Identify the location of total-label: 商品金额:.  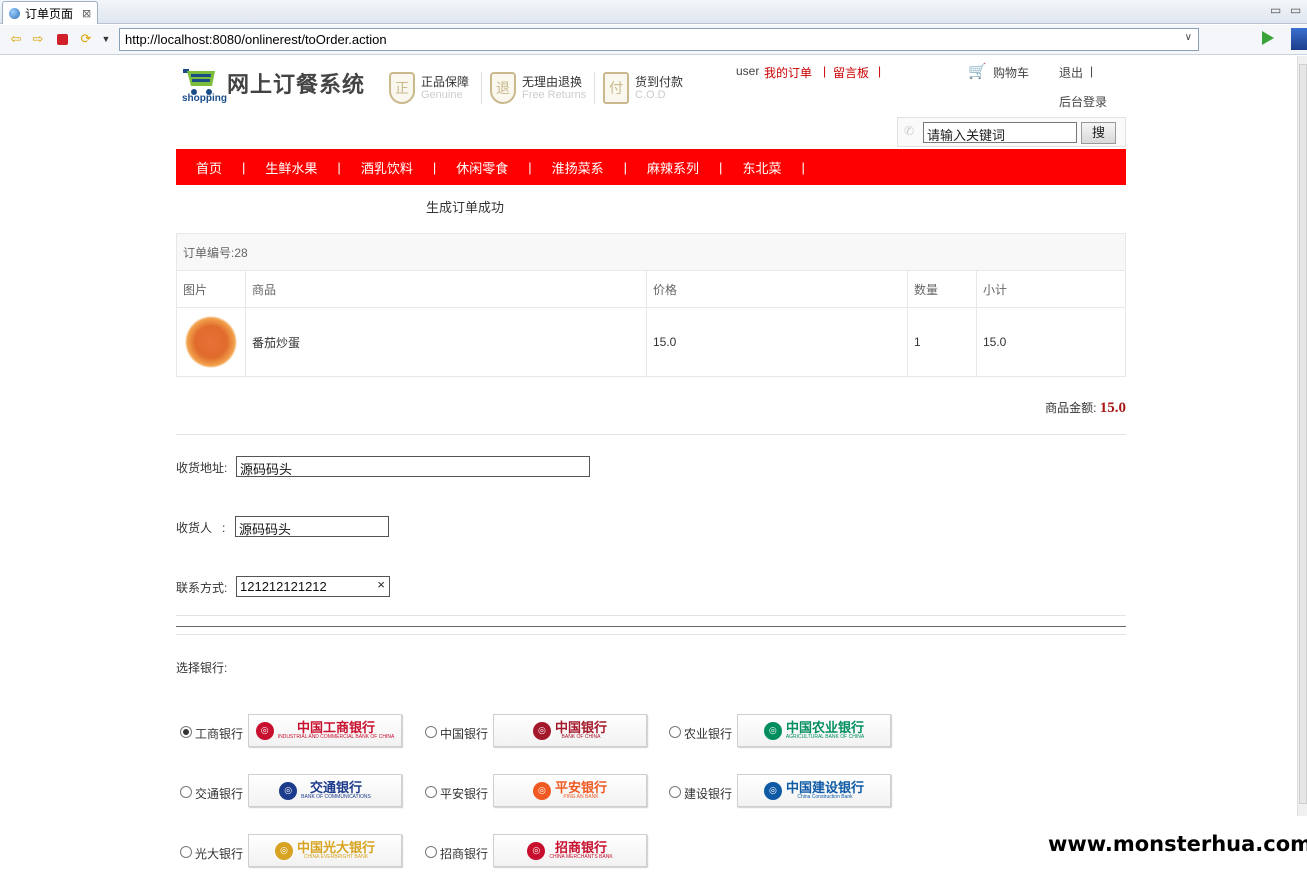
(1071, 408).